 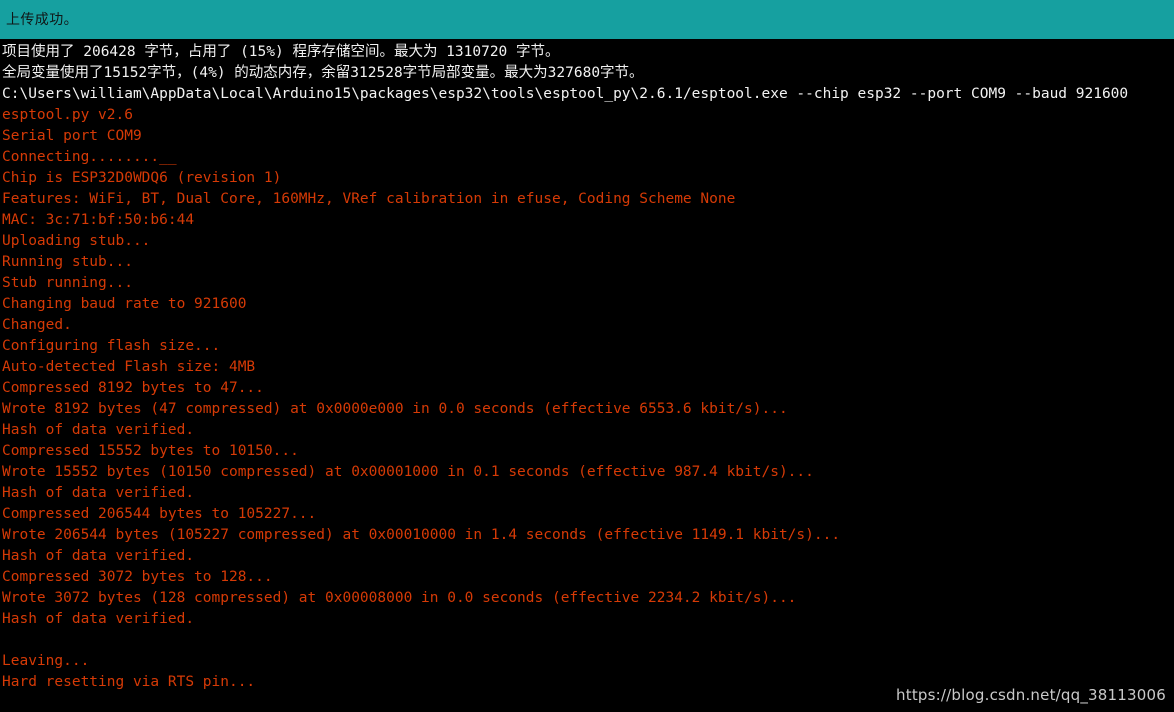 I want to click on console-line: Chip is ESP32D0WDQ6 (revision 1), so click(x=142, y=178).